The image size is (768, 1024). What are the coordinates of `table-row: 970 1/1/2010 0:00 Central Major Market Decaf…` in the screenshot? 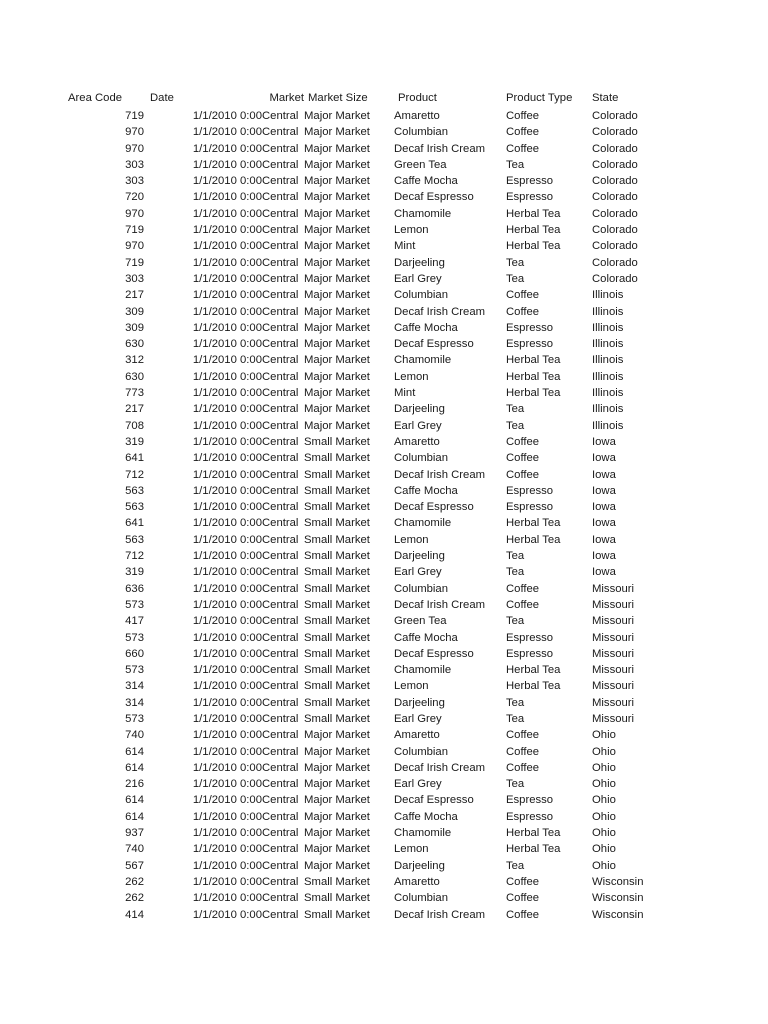 It's located at (370, 149).